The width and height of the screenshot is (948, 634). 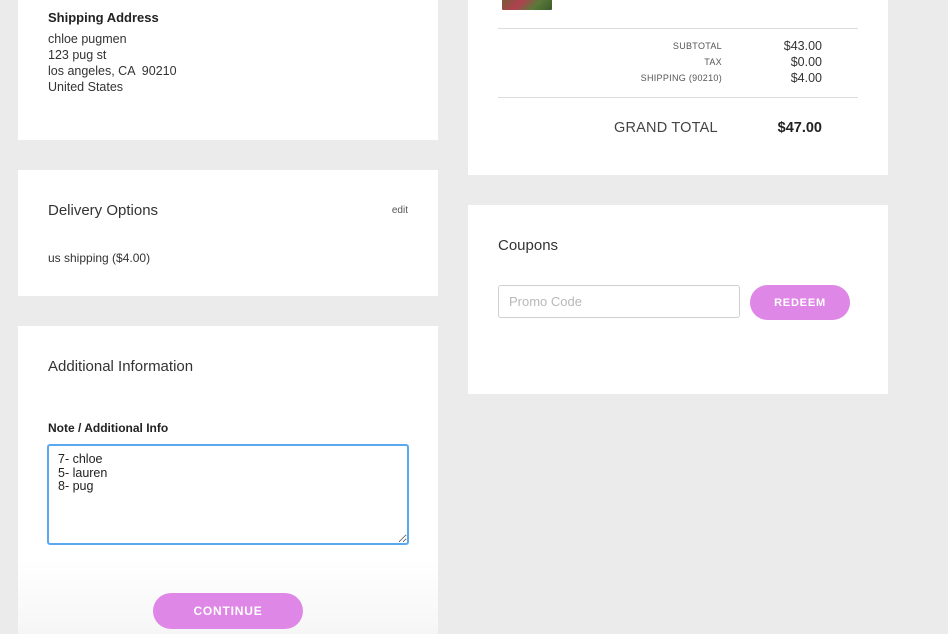 I want to click on subtotal-value: $43.00, so click(x=802, y=46).